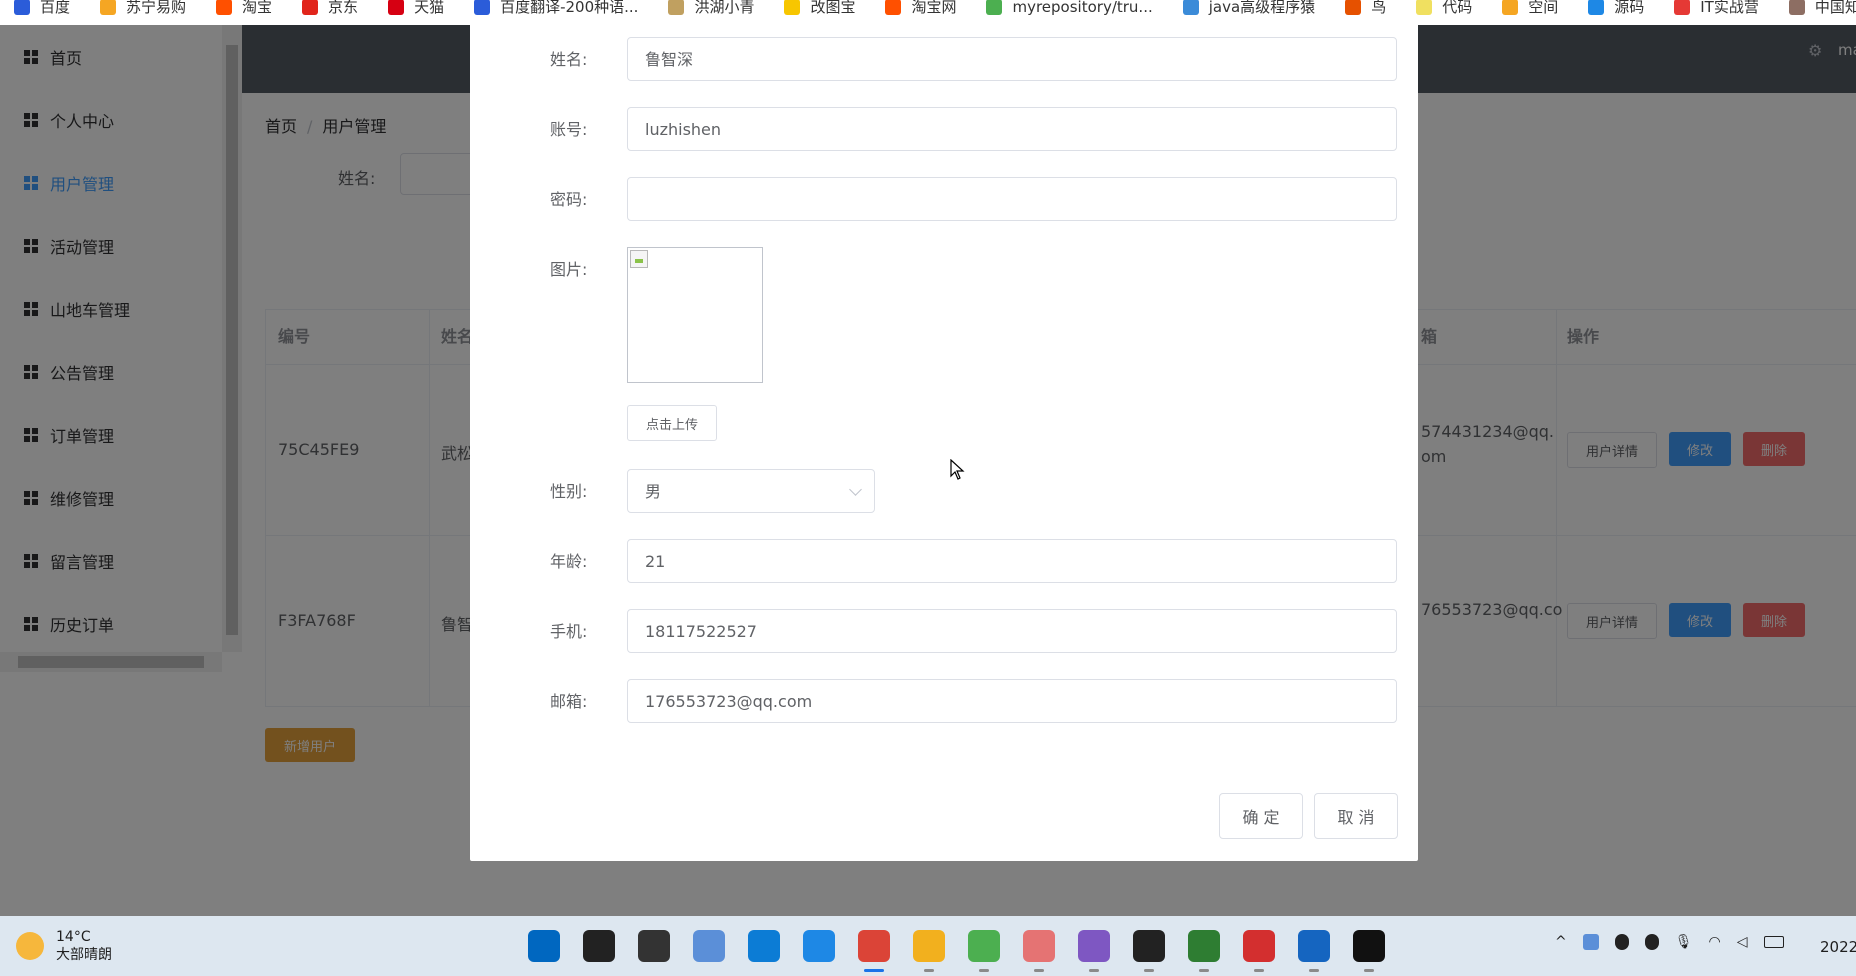  What do you see at coordinates (42, 8) in the screenshot?
I see `bookmark-item: 百度` at bounding box center [42, 8].